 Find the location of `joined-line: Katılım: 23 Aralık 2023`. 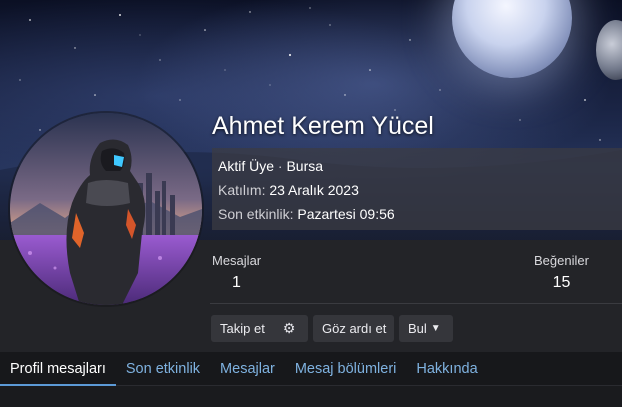

joined-line: Katılım: 23 Aralık 2023 is located at coordinates (417, 190).